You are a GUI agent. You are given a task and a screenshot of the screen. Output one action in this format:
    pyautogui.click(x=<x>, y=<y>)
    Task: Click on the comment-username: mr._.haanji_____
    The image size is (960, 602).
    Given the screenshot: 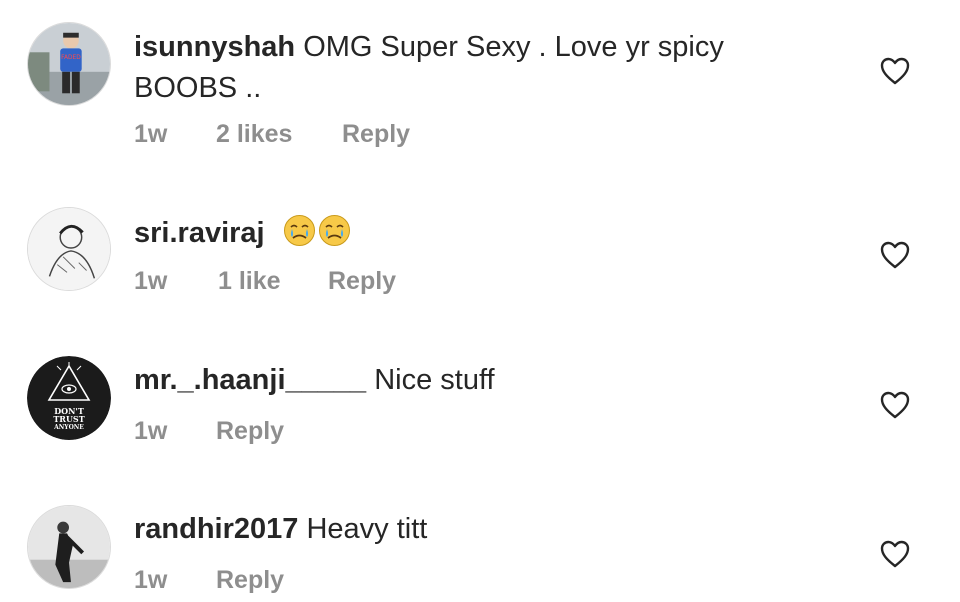 What is the action you would take?
    pyautogui.click(x=250, y=380)
    